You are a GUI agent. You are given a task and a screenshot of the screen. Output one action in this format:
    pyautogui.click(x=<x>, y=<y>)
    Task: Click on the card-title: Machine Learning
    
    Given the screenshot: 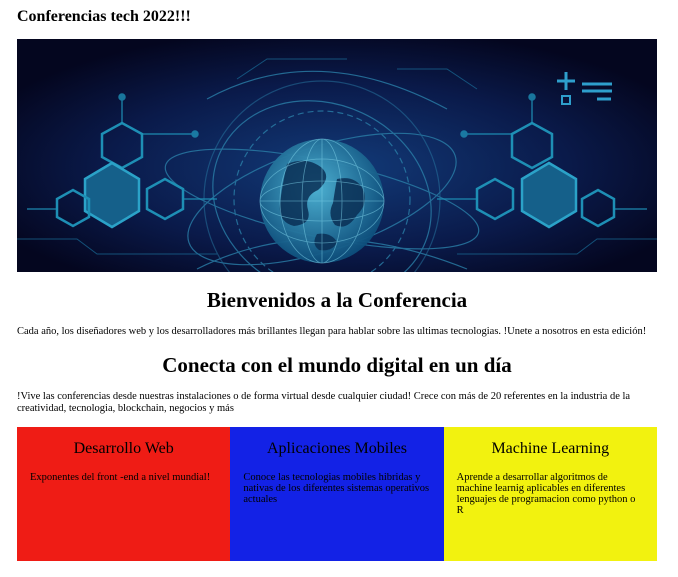 What is the action you would take?
    pyautogui.click(x=550, y=448)
    